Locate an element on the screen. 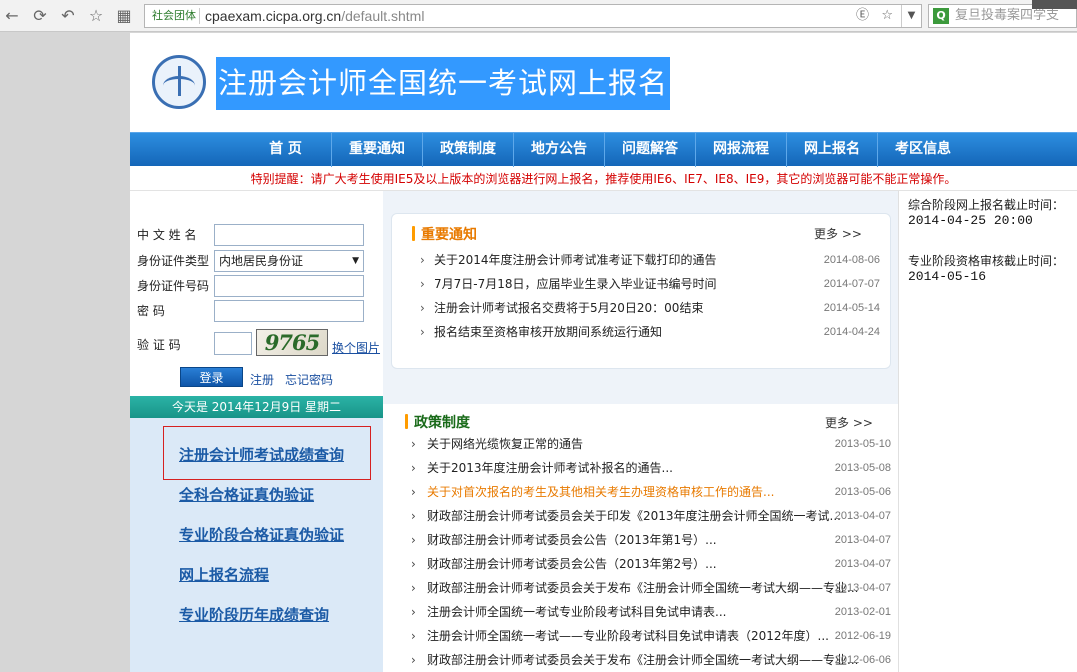  star-icon: ☆ is located at coordinates (96, 16).